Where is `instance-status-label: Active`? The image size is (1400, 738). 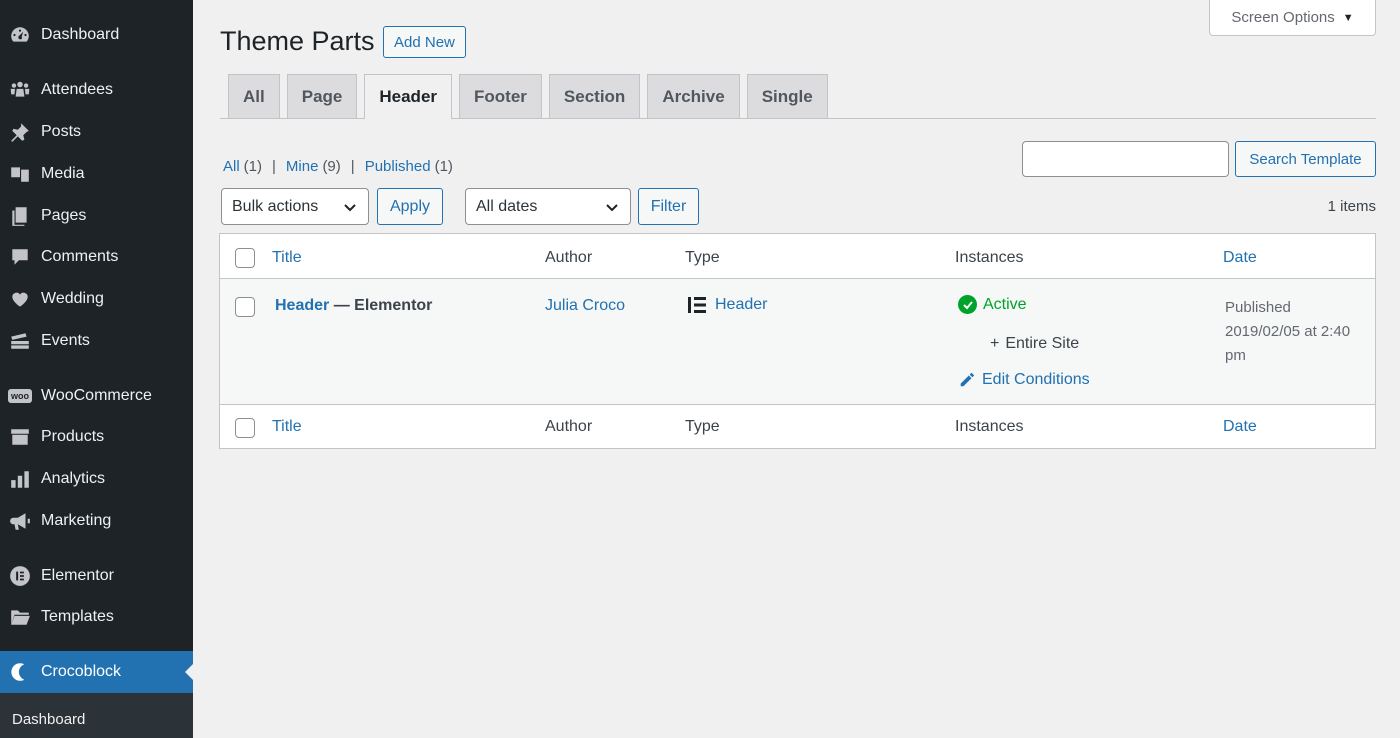 instance-status-label: Active is located at coordinates (1005, 304).